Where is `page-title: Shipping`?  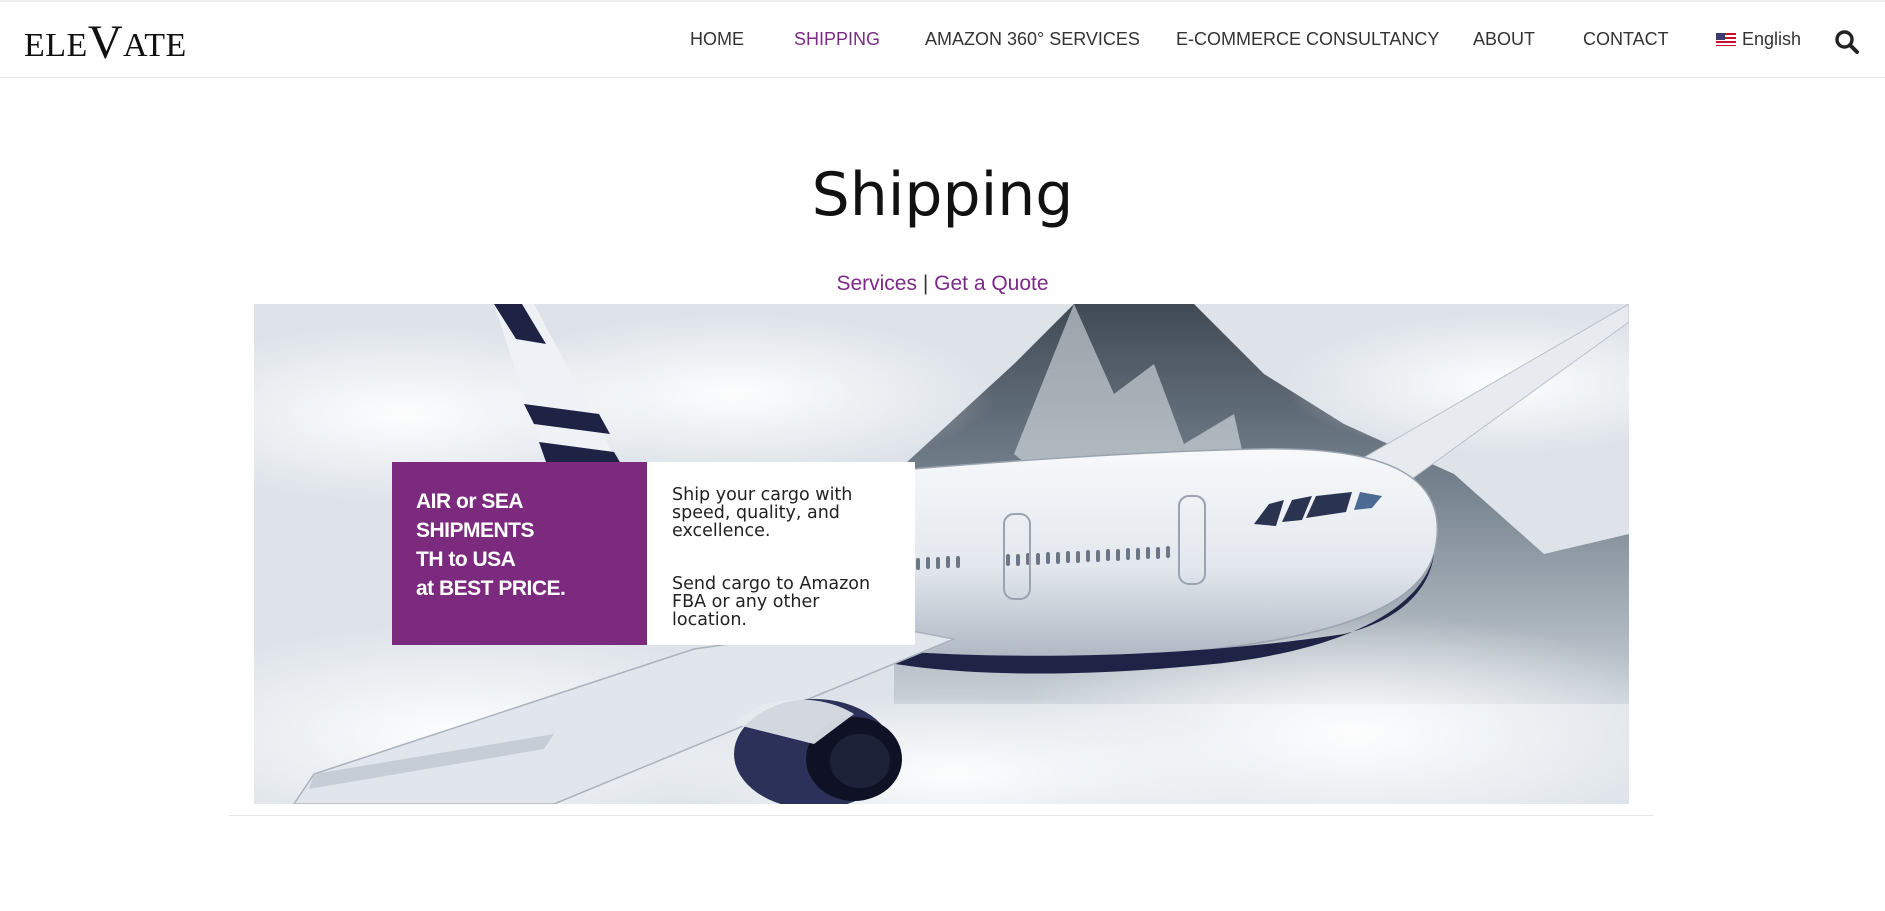
page-title: Shipping is located at coordinates (942, 195).